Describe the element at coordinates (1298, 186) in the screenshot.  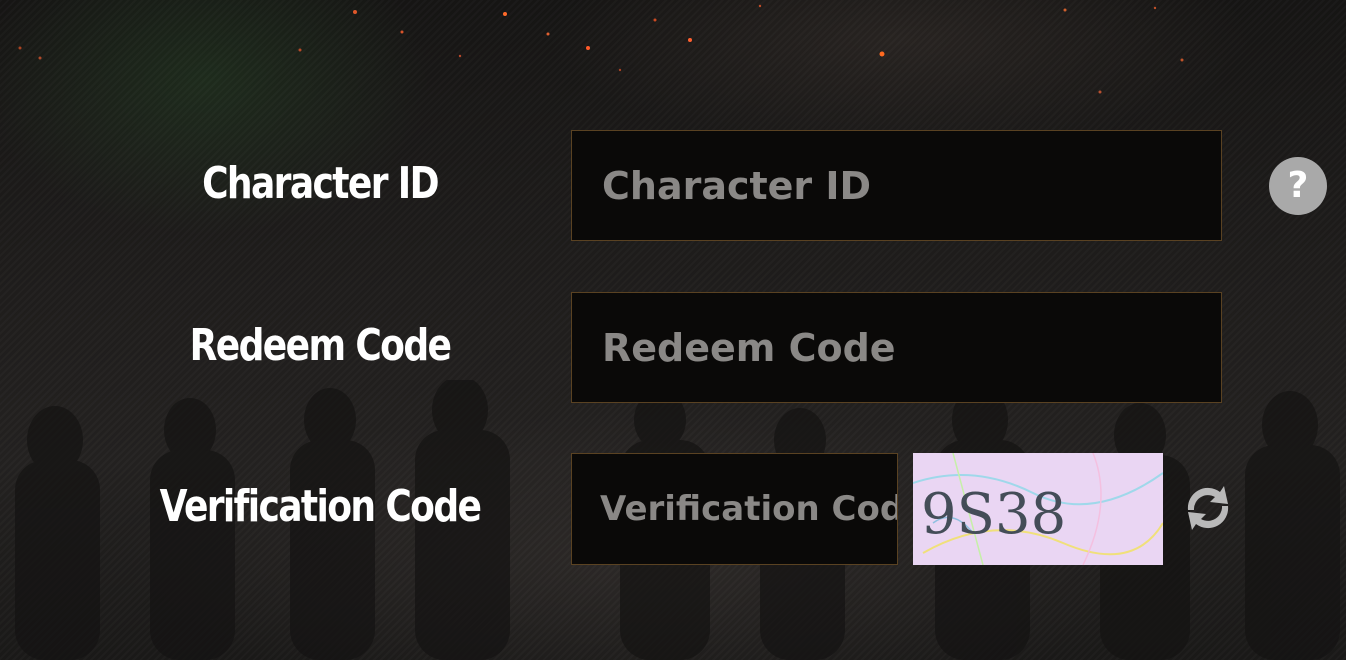
I see `question-mark-icon: ?` at that location.